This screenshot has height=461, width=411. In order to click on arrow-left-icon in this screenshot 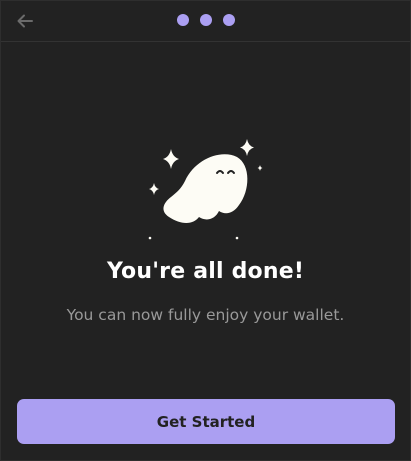, I will do `click(25, 21)`.